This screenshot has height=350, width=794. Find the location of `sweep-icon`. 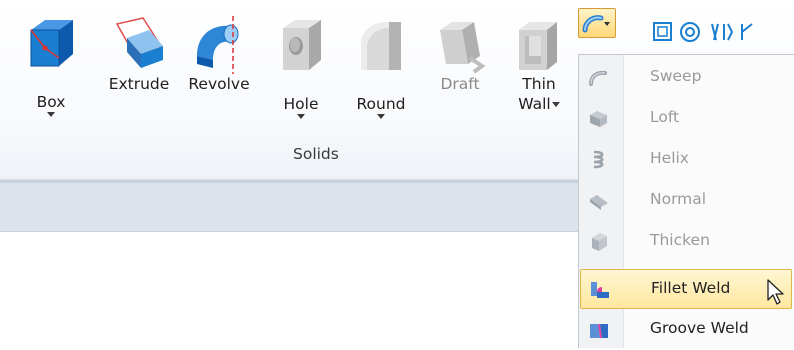

sweep-icon is located at coordinates (598, 78).